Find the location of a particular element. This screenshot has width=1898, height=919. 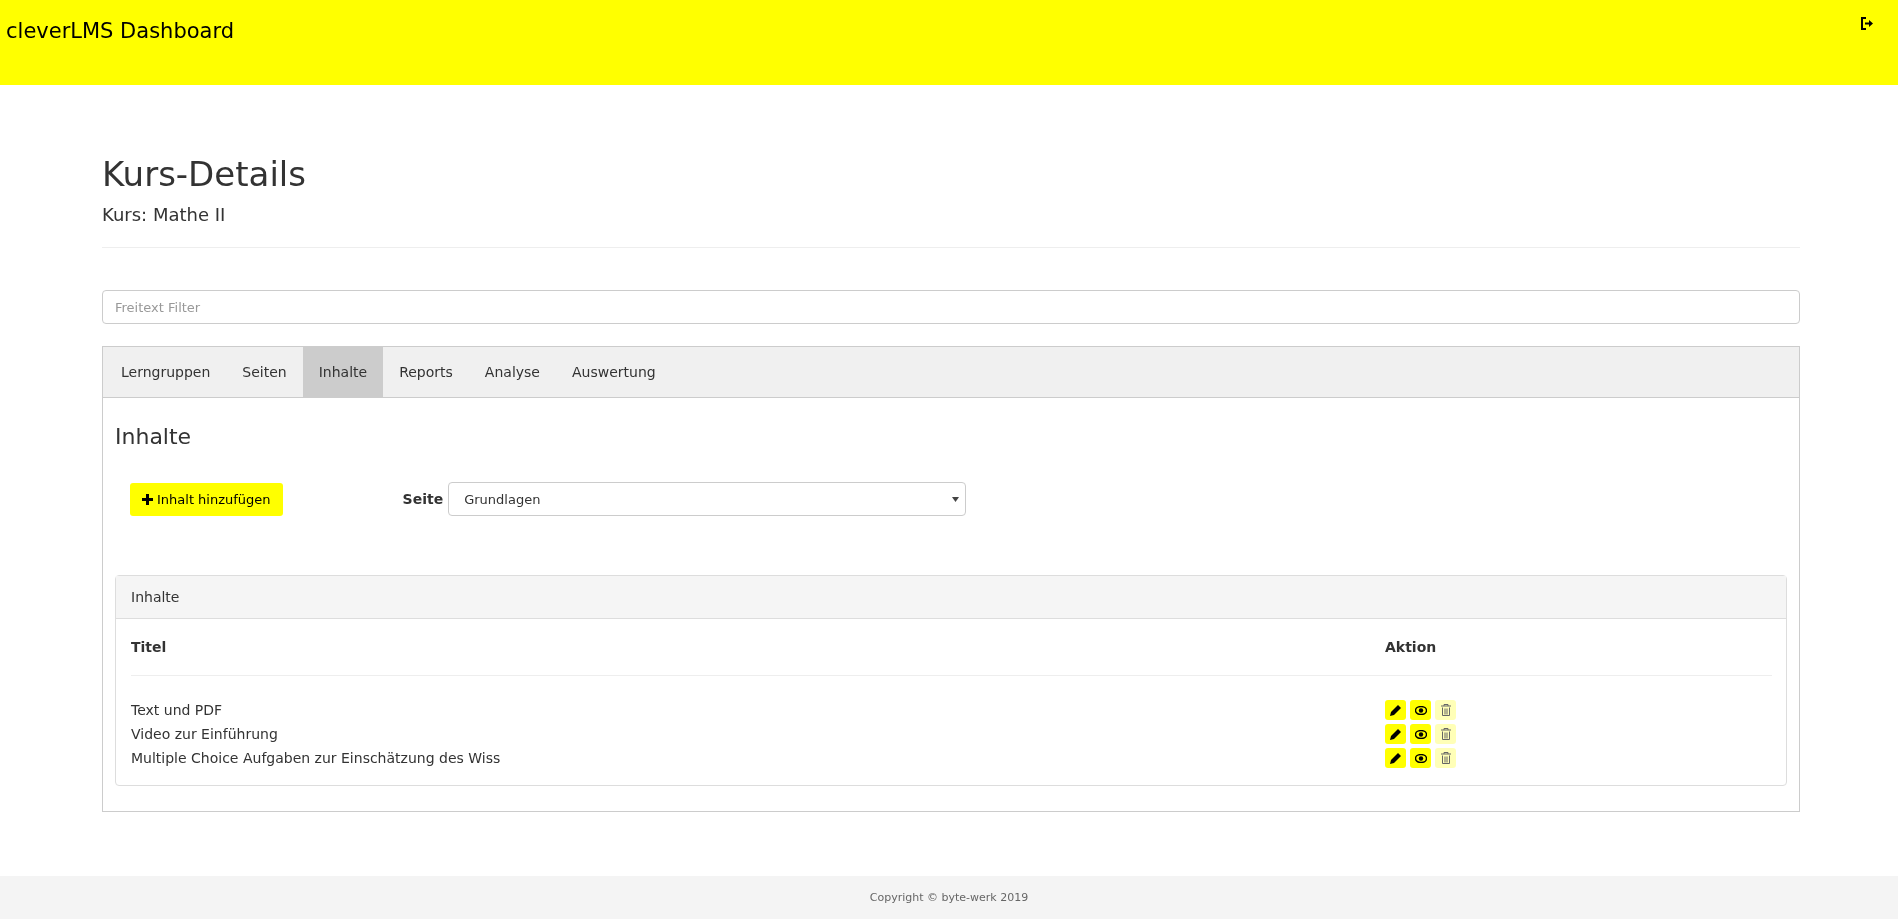

page-title: Kurs-Details is located at coordinates (204, 174).